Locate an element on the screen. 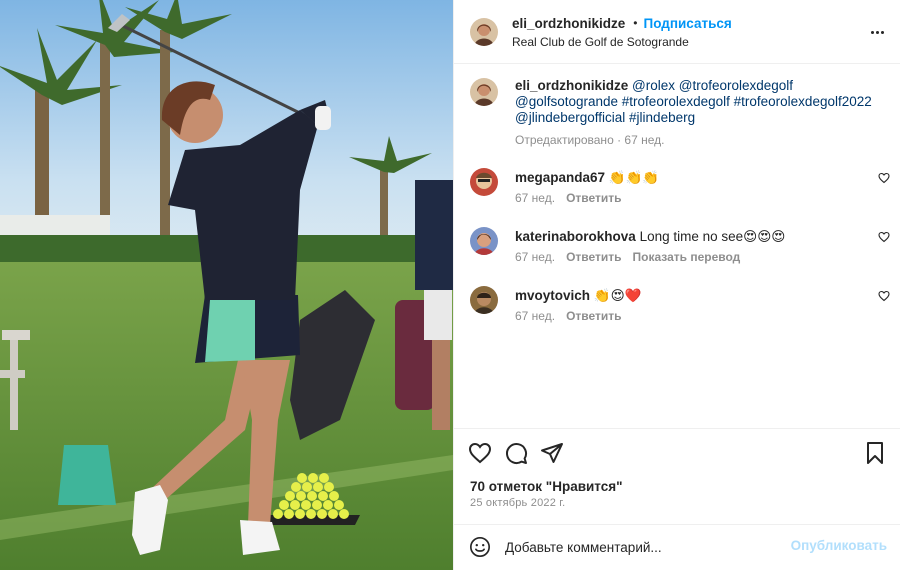 The height and width of the screenshot is (570, 900). author-avatar is located at coordinates (484, 31).